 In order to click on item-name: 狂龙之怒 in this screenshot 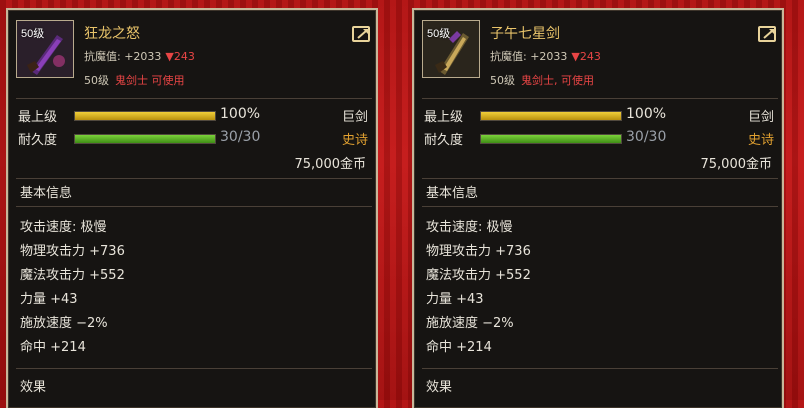, I will do `click(112, 34)`.